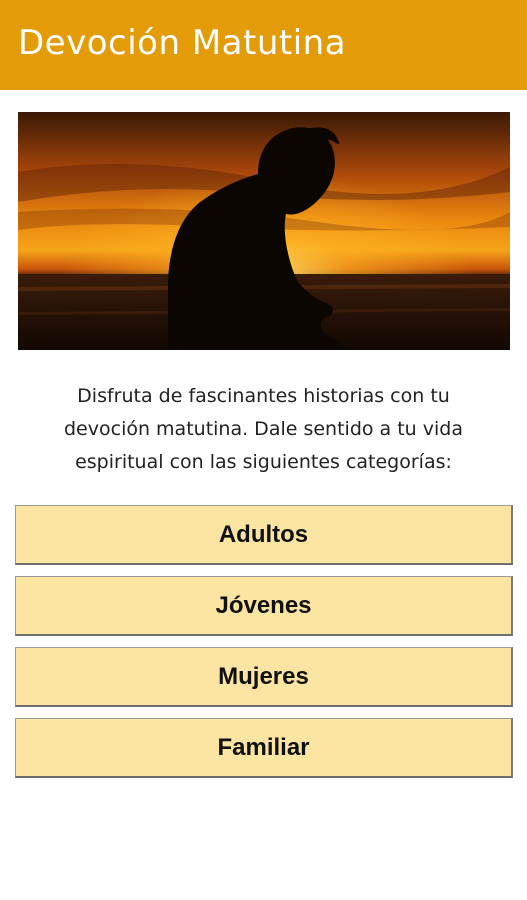 The height and width of the screenshot is (900, 527). I want to click on app-title: Devoción Matutina, so click(182, 43).